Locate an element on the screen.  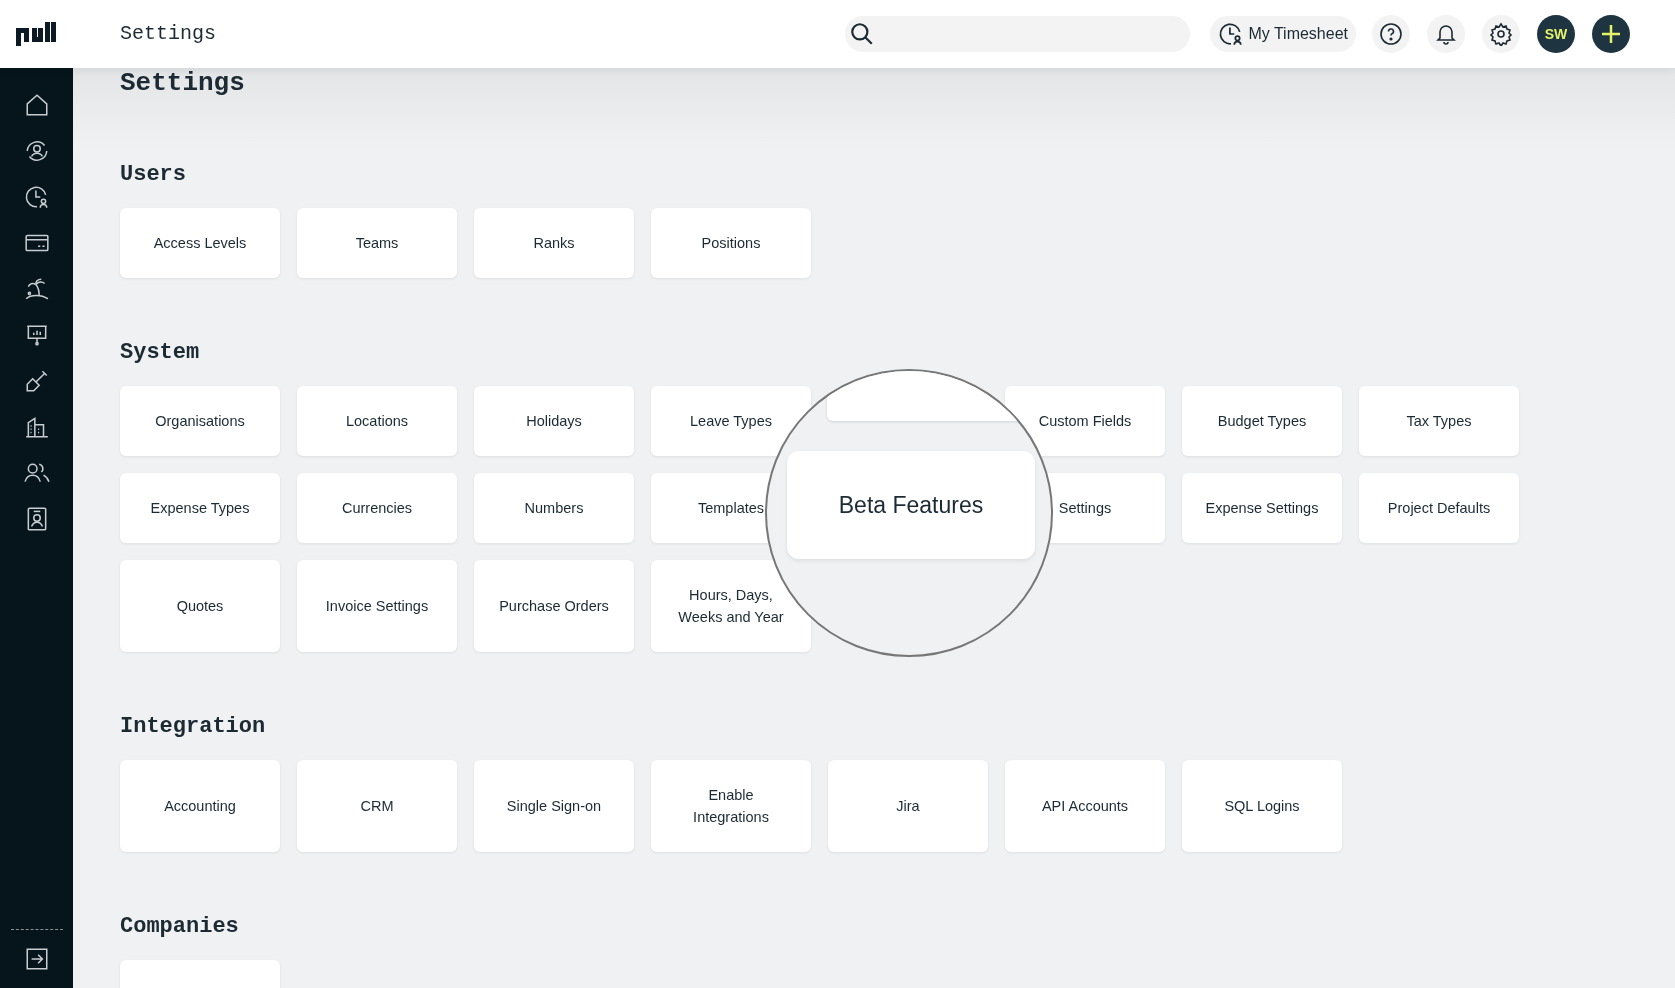
notifications-button is located at coordinates (1446, 34).